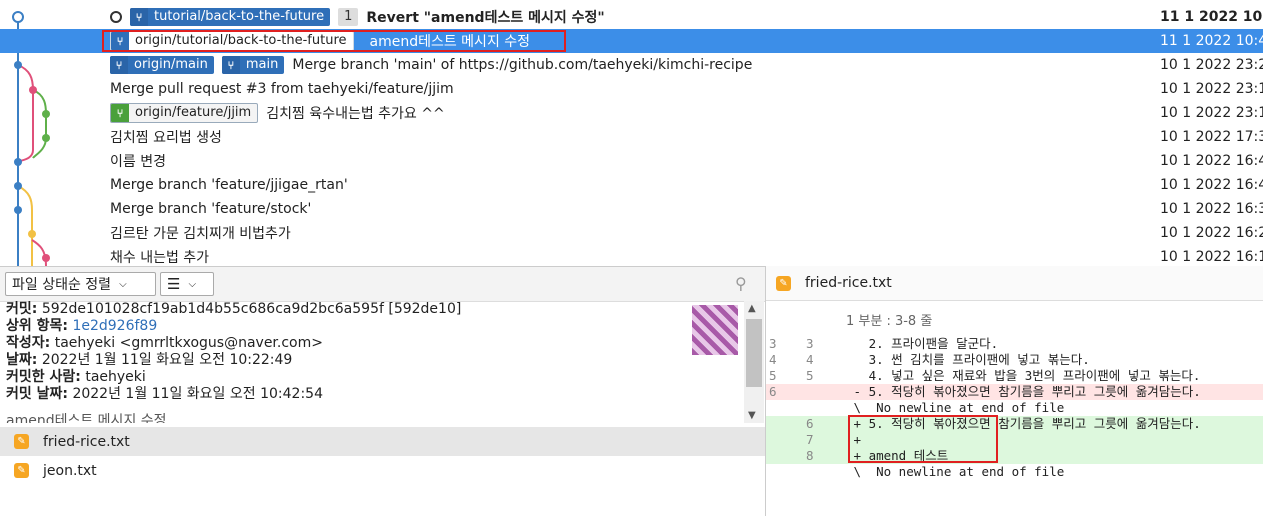 Image resolution: width=1263 pixels, height=516 pixels. What do you see at coordinates (1014, 440) in the screenshot?
I see `diff-line: 7 +` at bounding box center [1014, 440].